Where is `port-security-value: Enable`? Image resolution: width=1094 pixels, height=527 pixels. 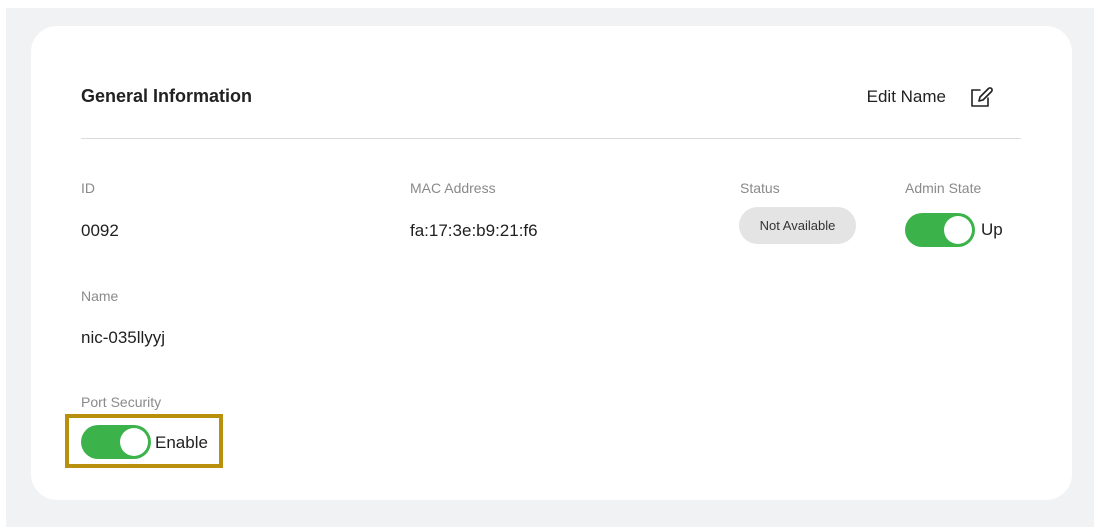 port-security-value: Enable is located at coordinates (181, 442).